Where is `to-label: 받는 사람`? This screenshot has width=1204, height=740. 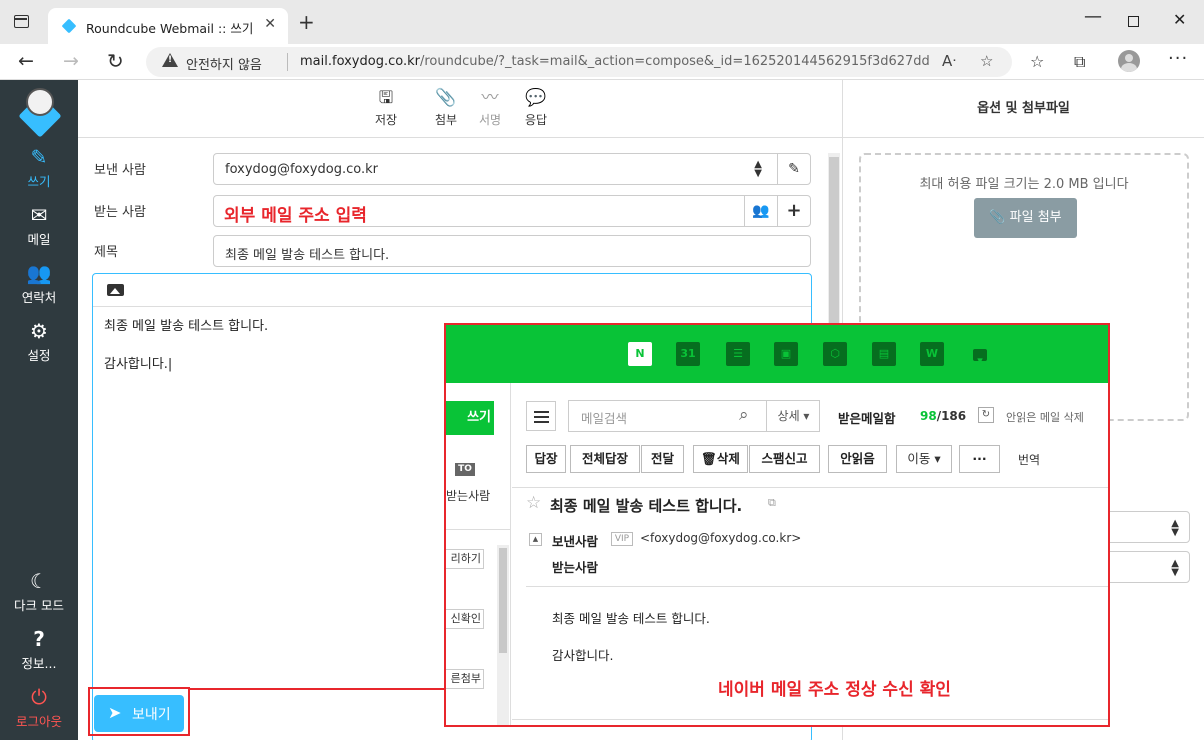 to-label: 받는 사람 is located at coordinates (120, 212).